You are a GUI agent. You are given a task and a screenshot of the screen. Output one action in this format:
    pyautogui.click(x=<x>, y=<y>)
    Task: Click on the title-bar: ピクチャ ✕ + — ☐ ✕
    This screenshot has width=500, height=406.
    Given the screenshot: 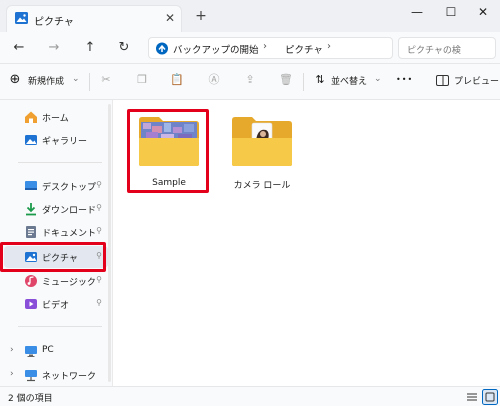 What is the action you would take?
    pyautogui.click(x=250, y=16)
    